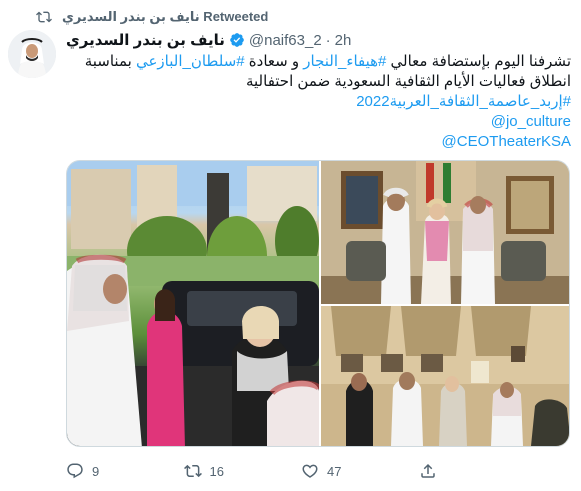  What do you see at coordinates (190, 61) in the screenshot?
I see `hashtag-link: #سلطان_البازعي` at bounding box center [190, 61].